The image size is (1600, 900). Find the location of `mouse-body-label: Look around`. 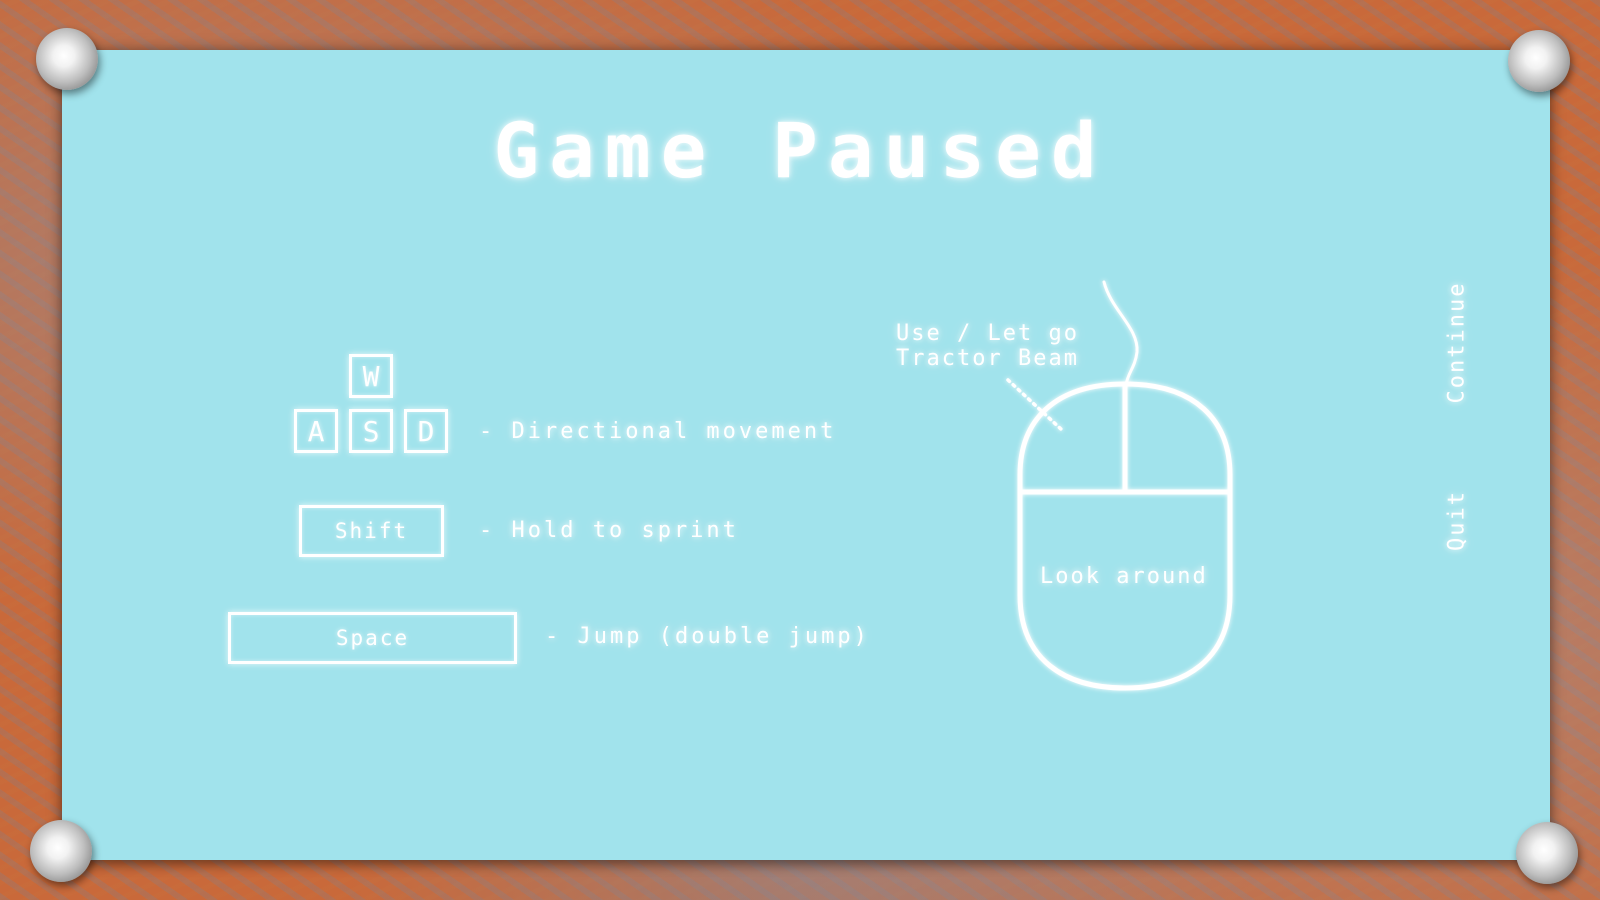

mouse-body-label: Look around is located at coordinates (1124, 576).